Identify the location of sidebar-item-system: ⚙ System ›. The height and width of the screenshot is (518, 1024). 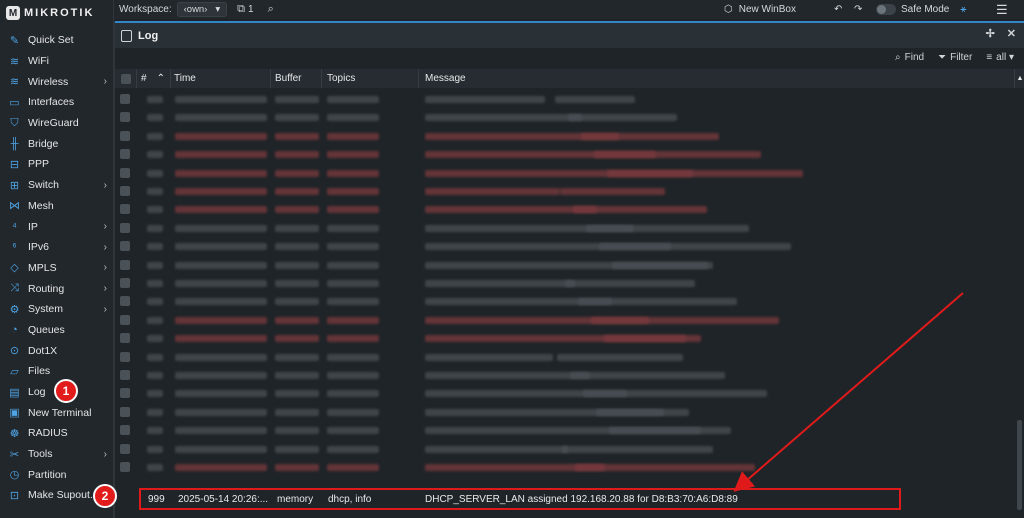
(57, 309).